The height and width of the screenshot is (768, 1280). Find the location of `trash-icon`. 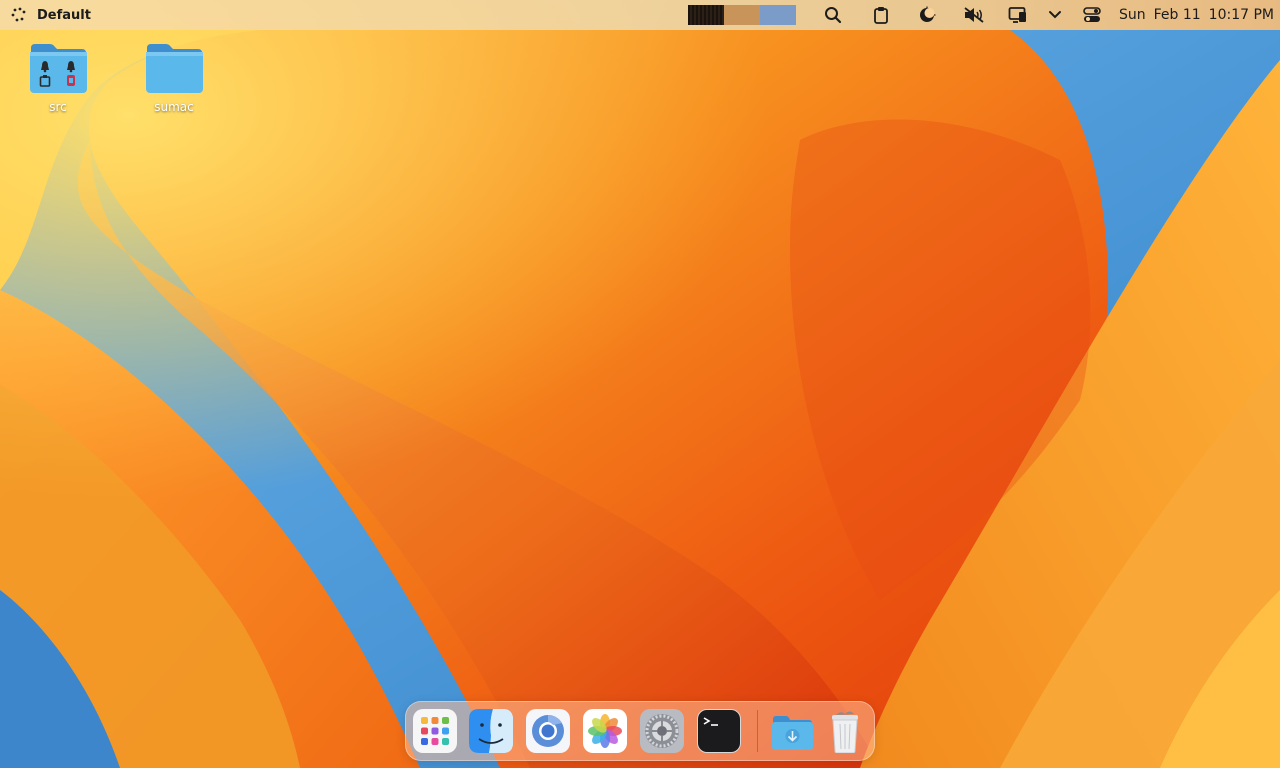

trash-icon is located at coordinates (845, 731).